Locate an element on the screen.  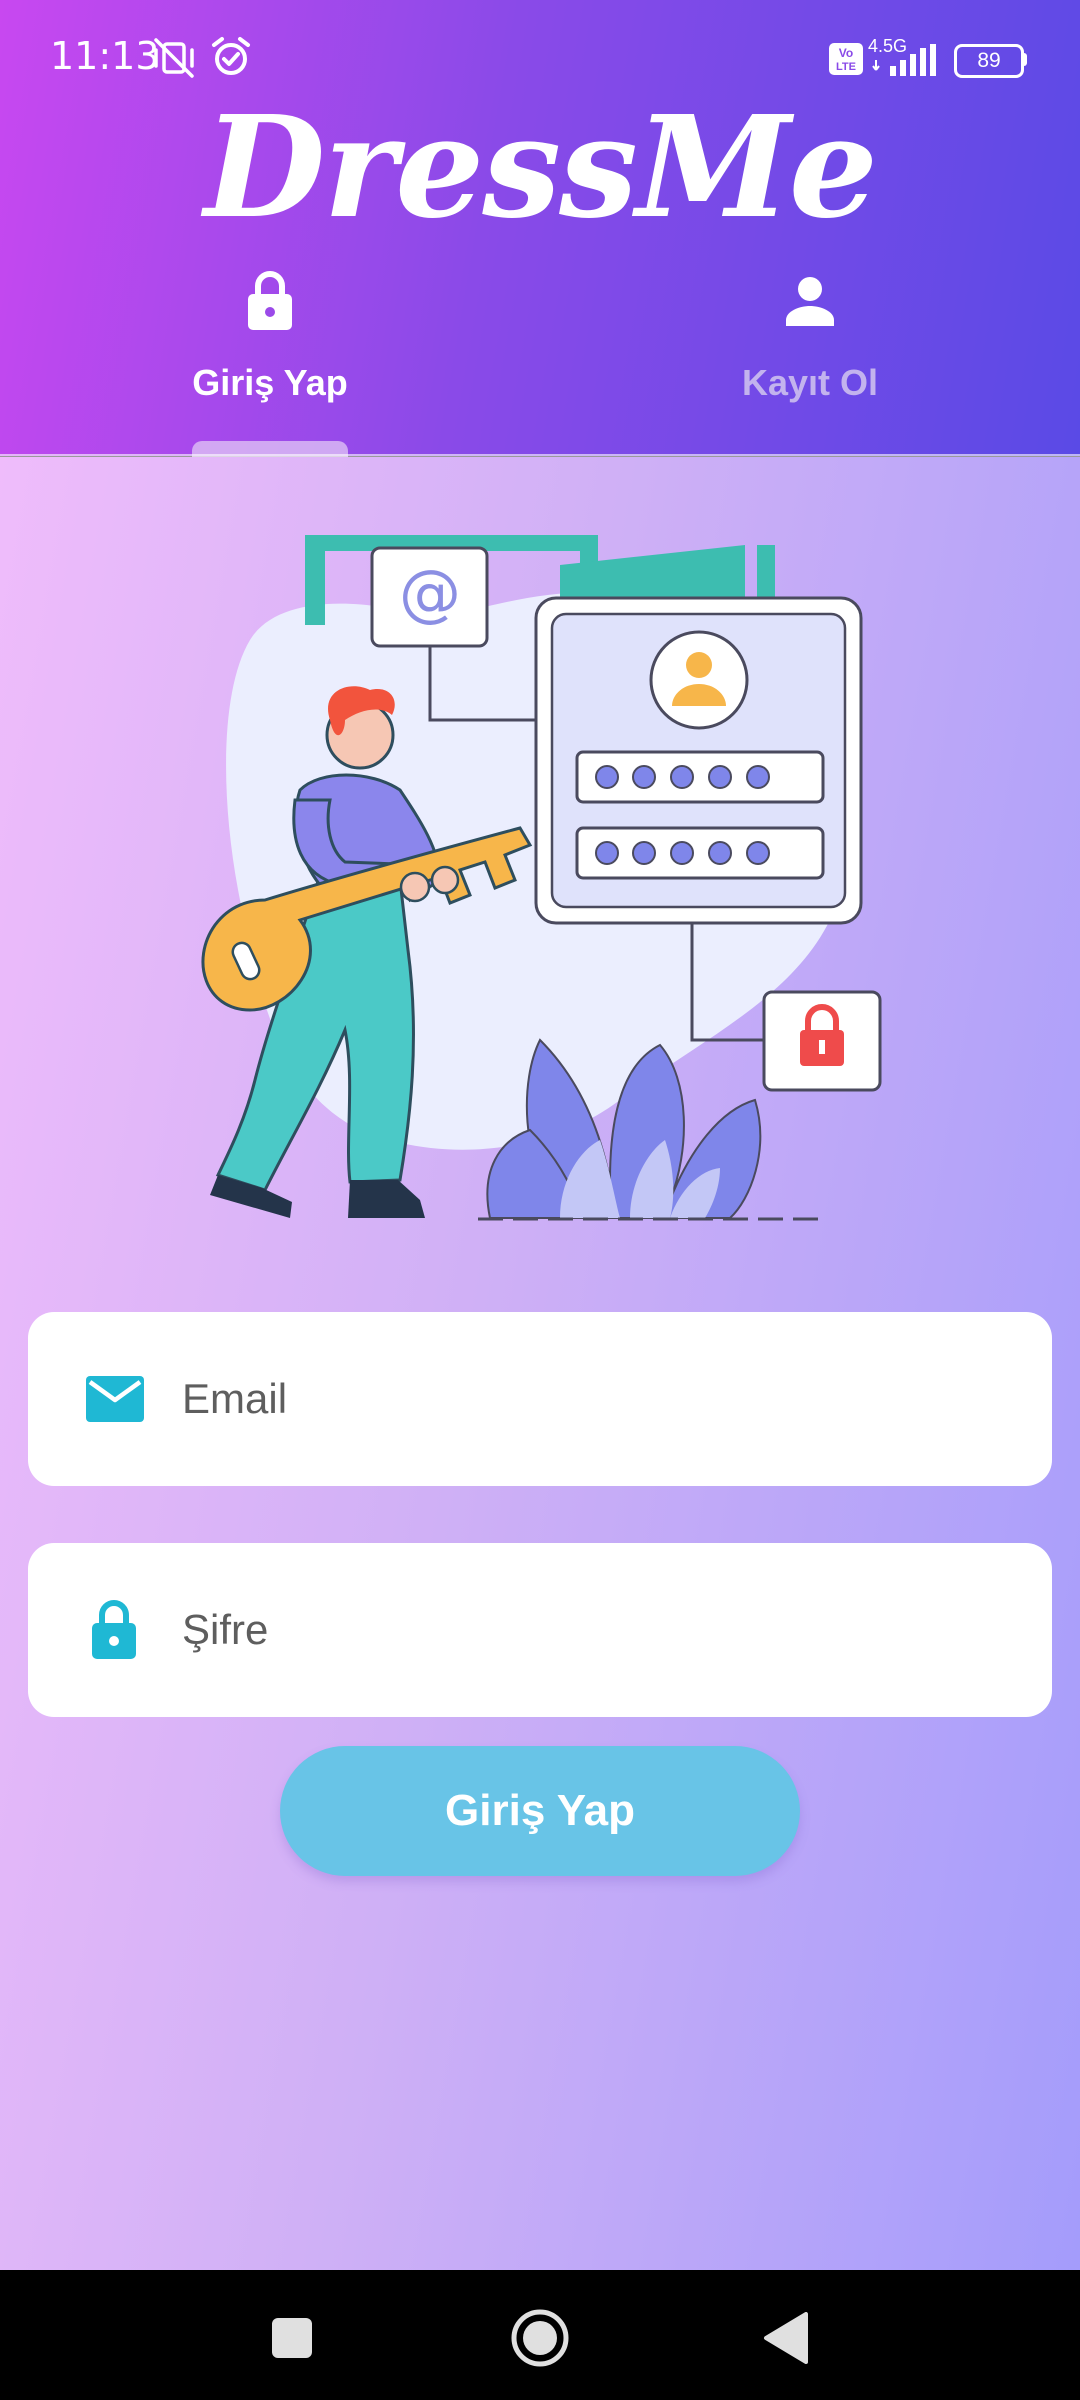
tab-login-label: Giriş Yap is located at coordinates (270, 382).